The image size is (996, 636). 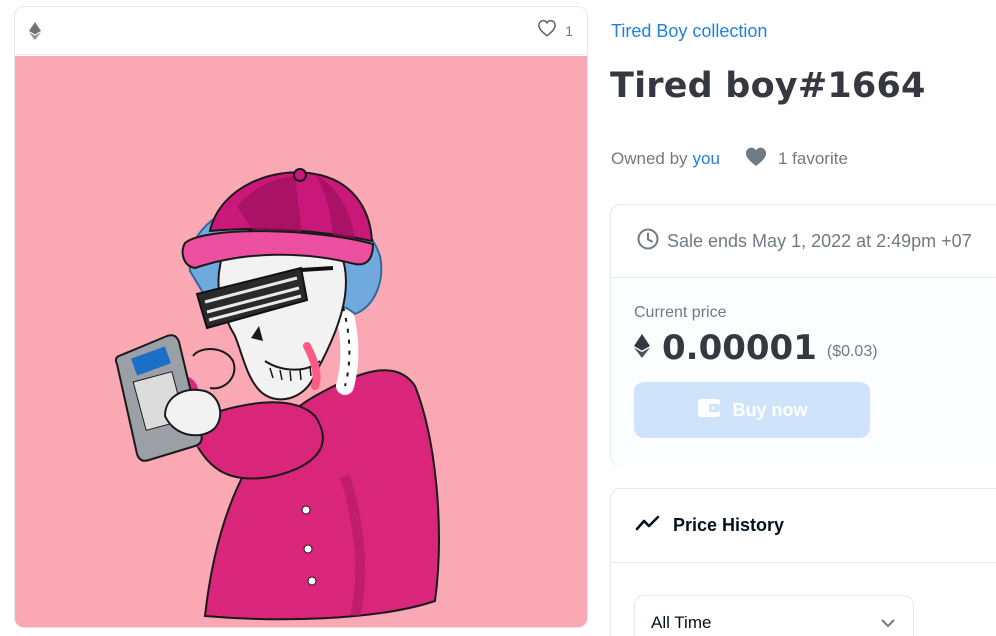 I want to click on heart-outline-icon, so click(x=547, y=30).